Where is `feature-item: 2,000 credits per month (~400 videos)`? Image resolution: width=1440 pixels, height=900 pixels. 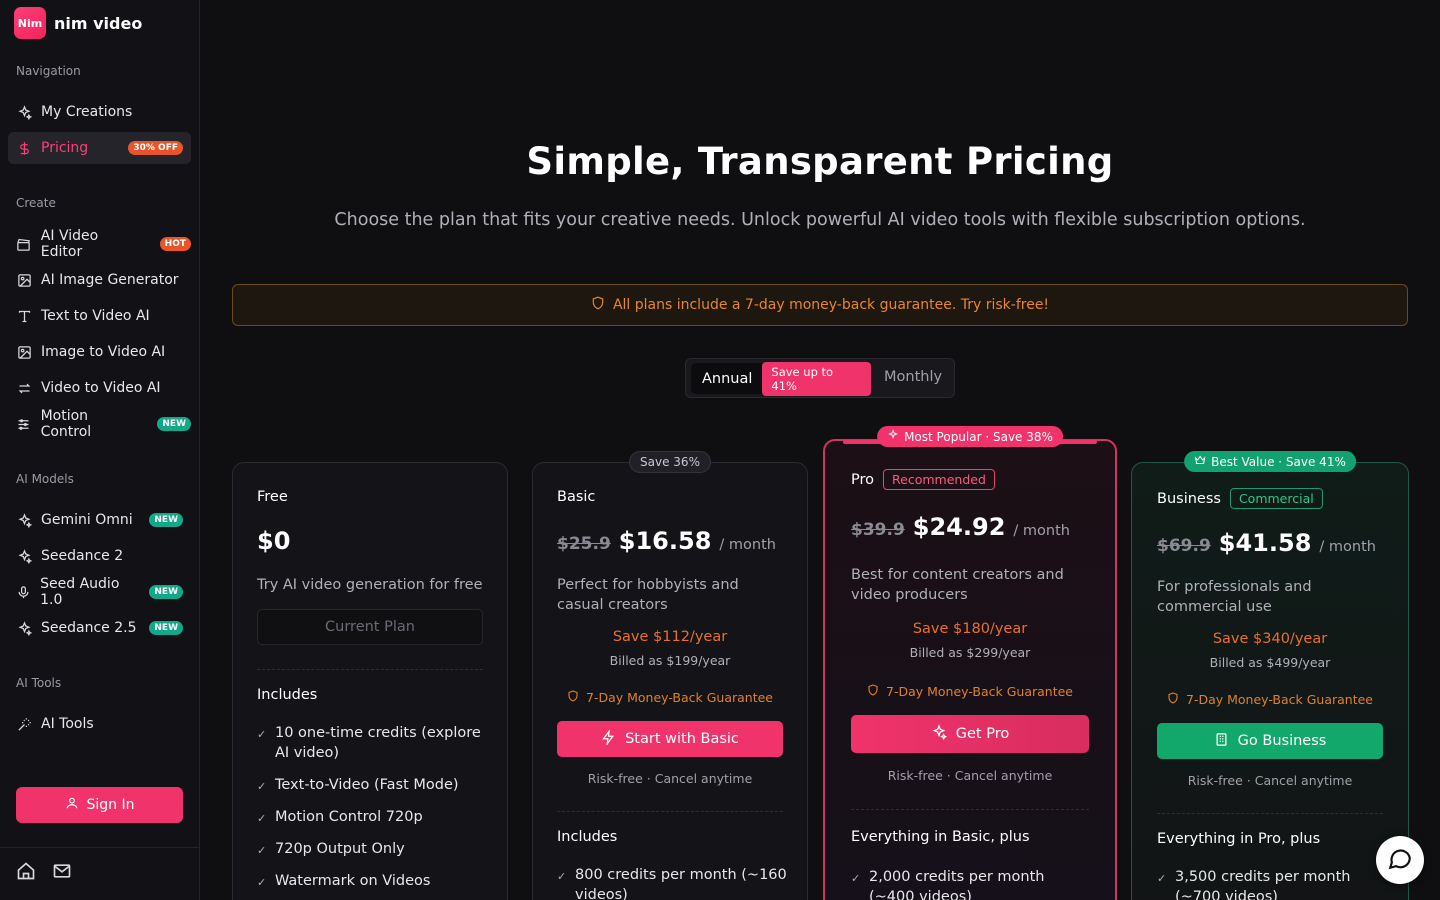
feature-item: 2,000 credits per month (~400 videos) is located at coordinates (971, 883).